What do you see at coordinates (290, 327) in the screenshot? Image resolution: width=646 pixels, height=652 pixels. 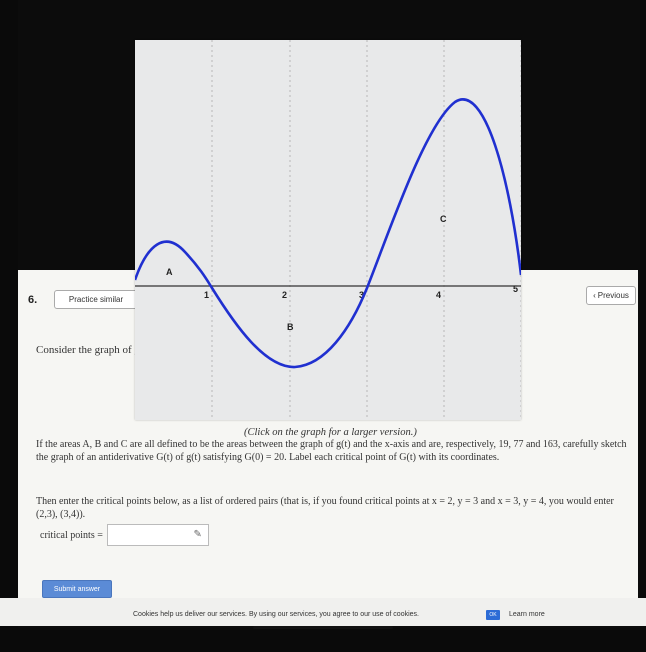 I see `region-label-b: B` at bounding box center [290, 327].